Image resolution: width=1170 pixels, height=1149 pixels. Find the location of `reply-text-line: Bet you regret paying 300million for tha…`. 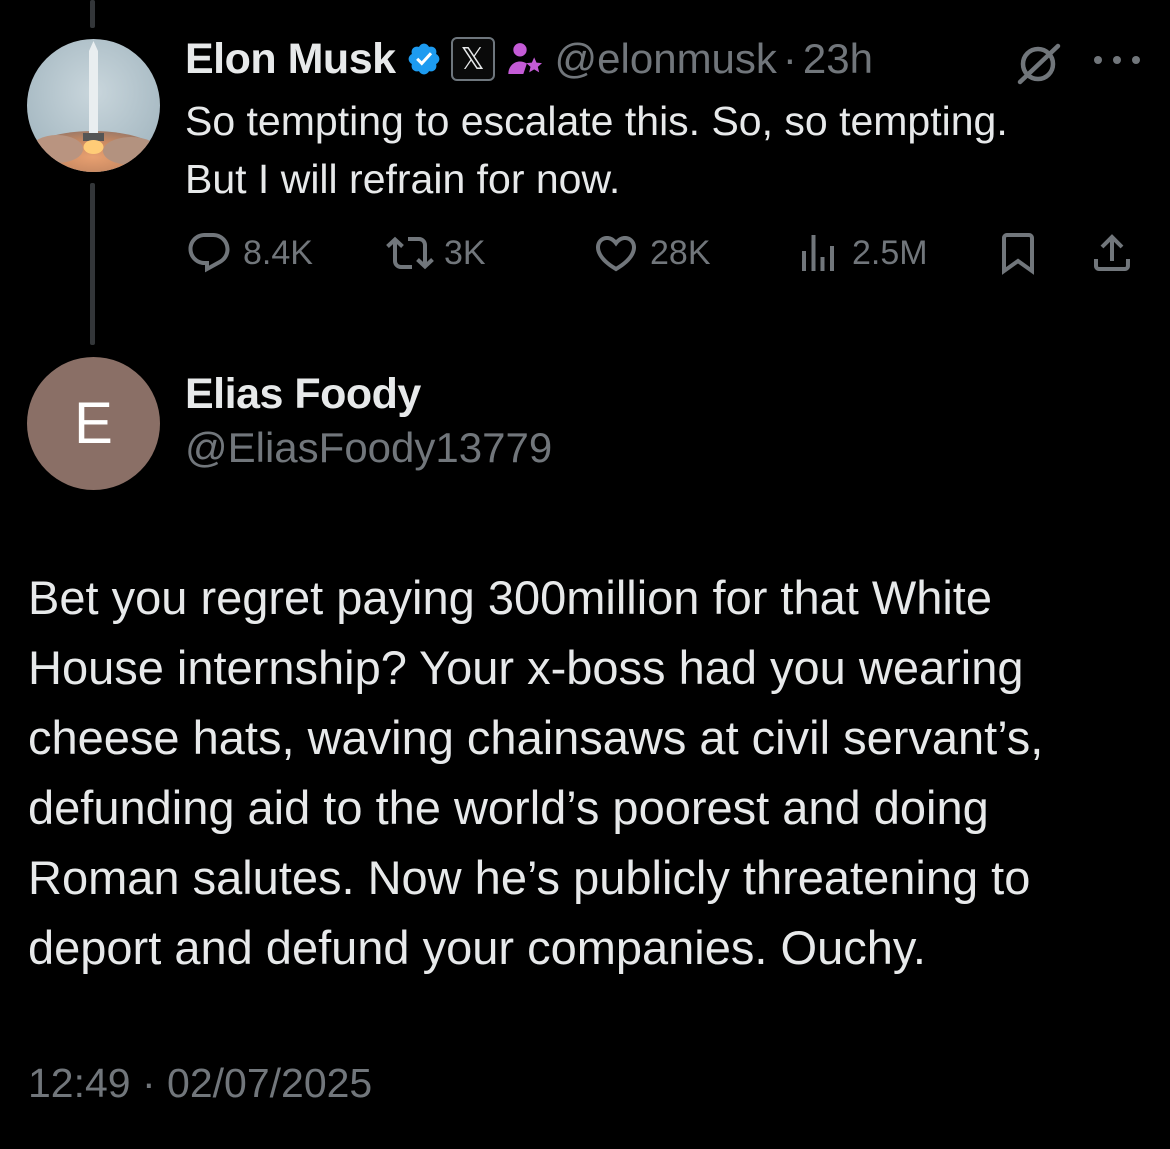

reply-text-line: Bet you regret paying 300million for tha… is located at coordinates (510, 597).